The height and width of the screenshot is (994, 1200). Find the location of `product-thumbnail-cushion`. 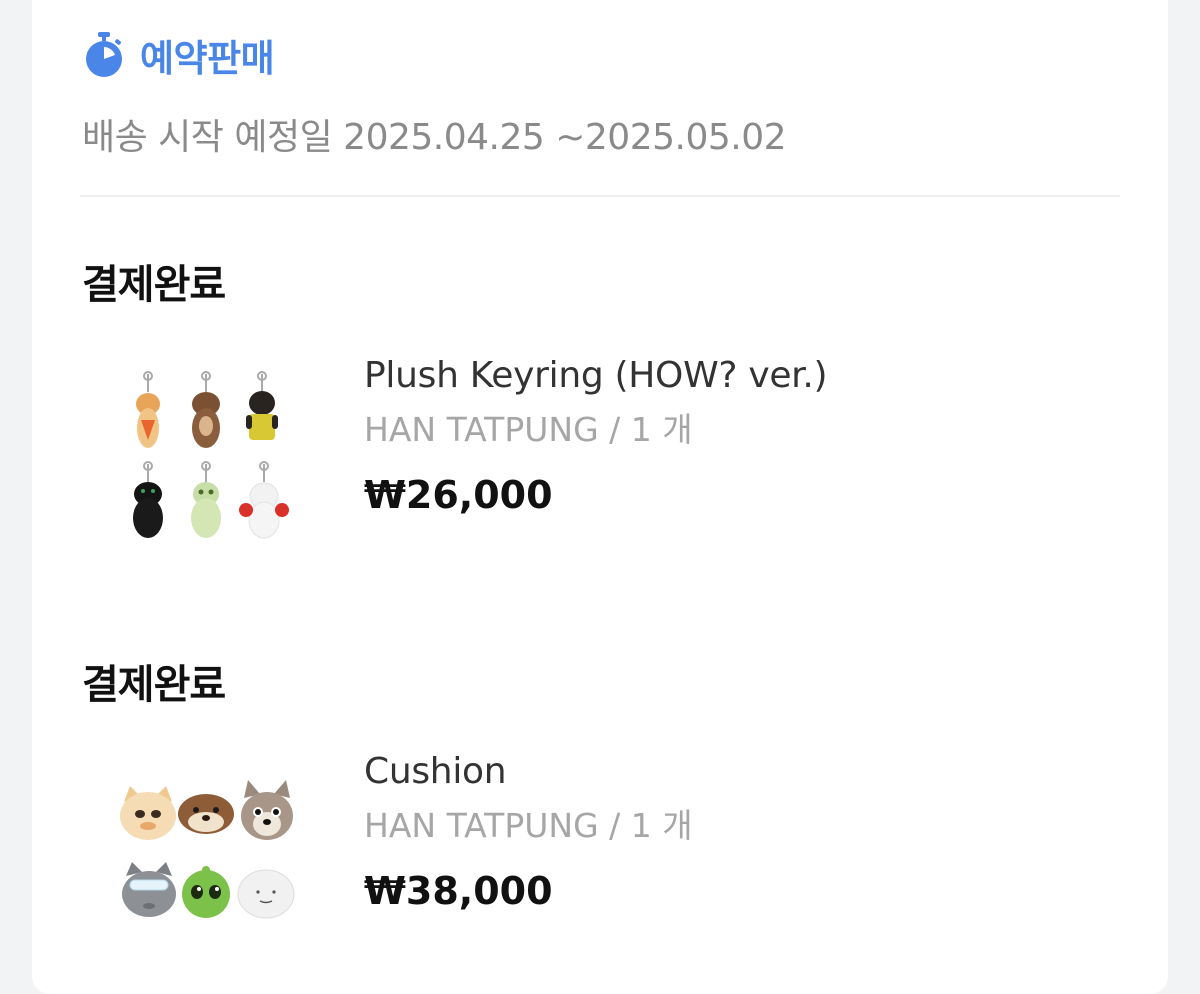

product-thumbnail-cushion is located at coordinates (216, 863).